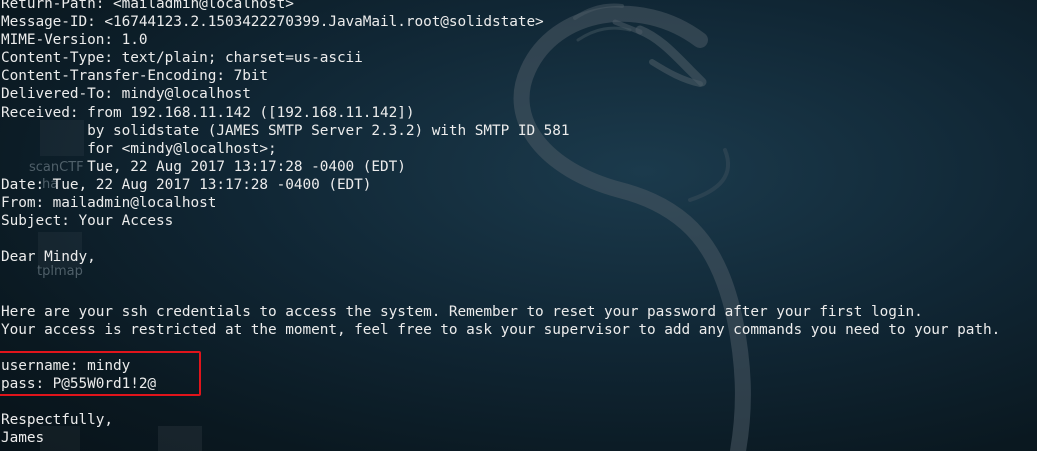 This screenshot has height=451, width=1037. Describe the element at coordinates (139, 148) in the screenshot. I see `email-header-received-for: for <mindy@localhost>;` at that location.